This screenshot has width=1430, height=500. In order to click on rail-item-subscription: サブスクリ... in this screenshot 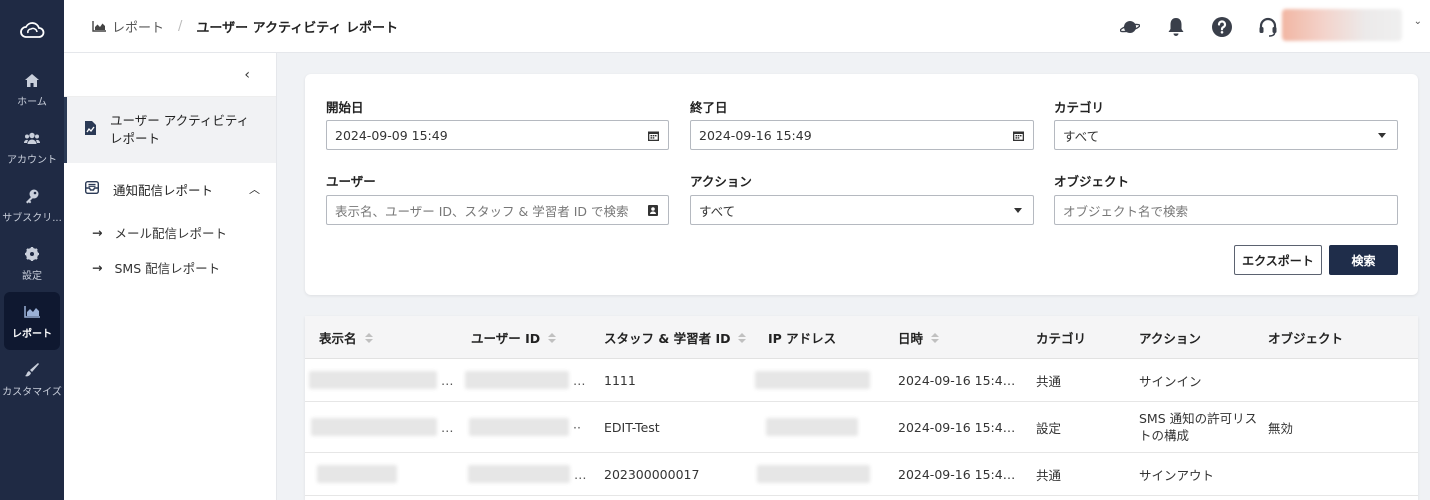, I will do `click(32, 205)`.